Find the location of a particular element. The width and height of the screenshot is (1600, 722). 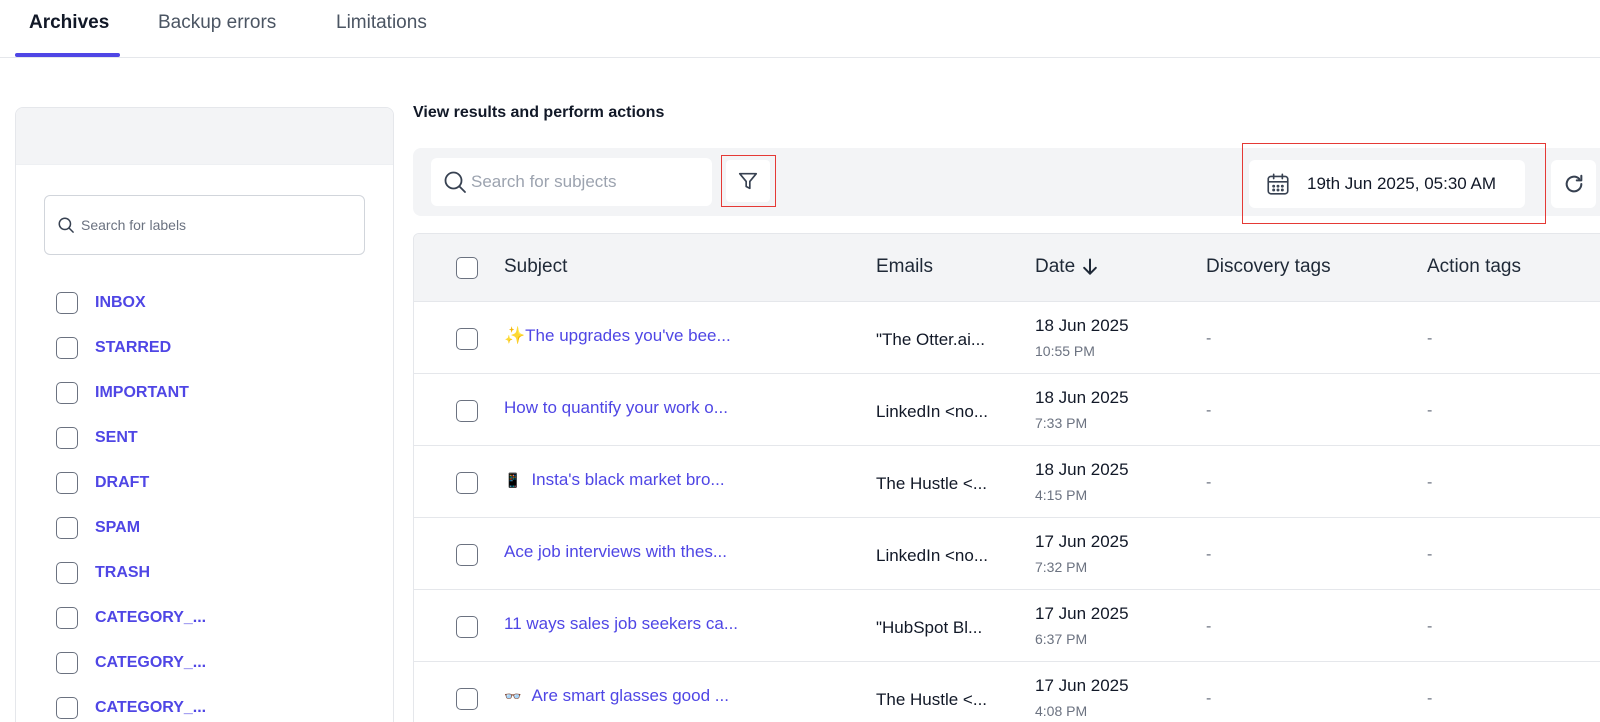

date-picker-value: 19th Jun 2025, 05:30 AM is located at coordinates (1402, 183).